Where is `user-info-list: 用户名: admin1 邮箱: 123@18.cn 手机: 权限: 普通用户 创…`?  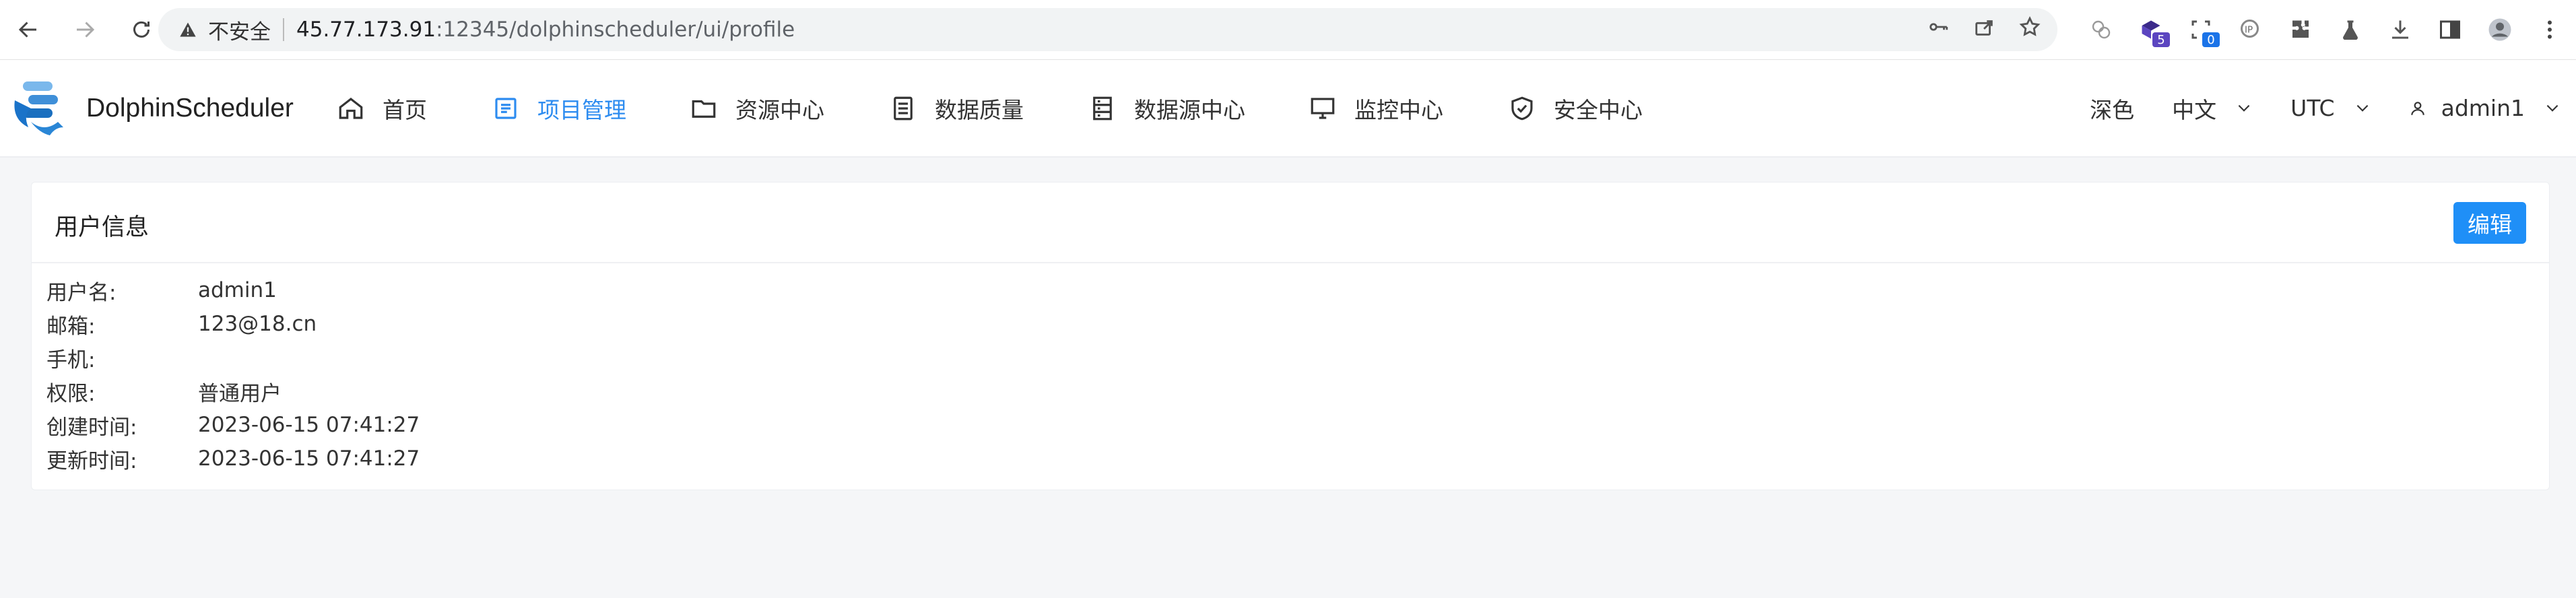
user-info-list: 用户名: admin1 邮箱: 123@18.cn 手机: 权限: 普通用户 创… is located at coordinates (233, 374).